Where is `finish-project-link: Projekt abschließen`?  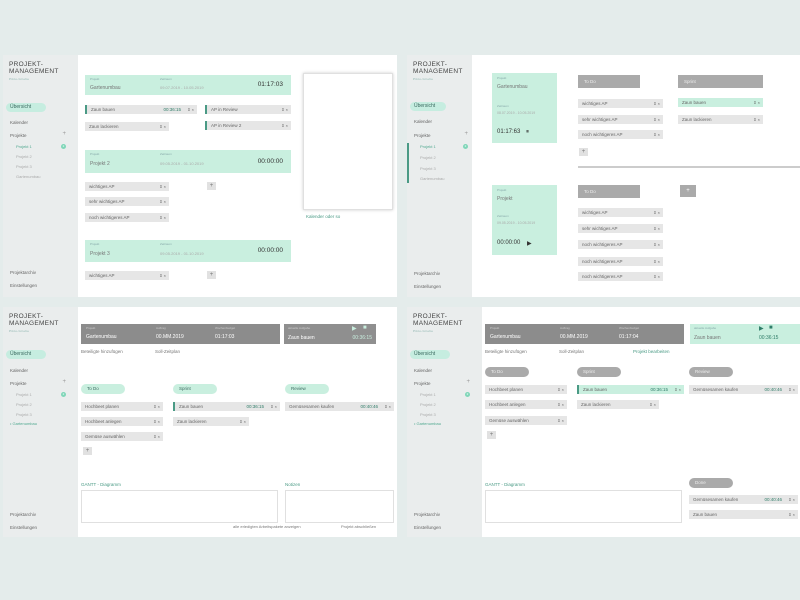
finish-project-link: Projekt abschließen is located at coordinates (358, 526).